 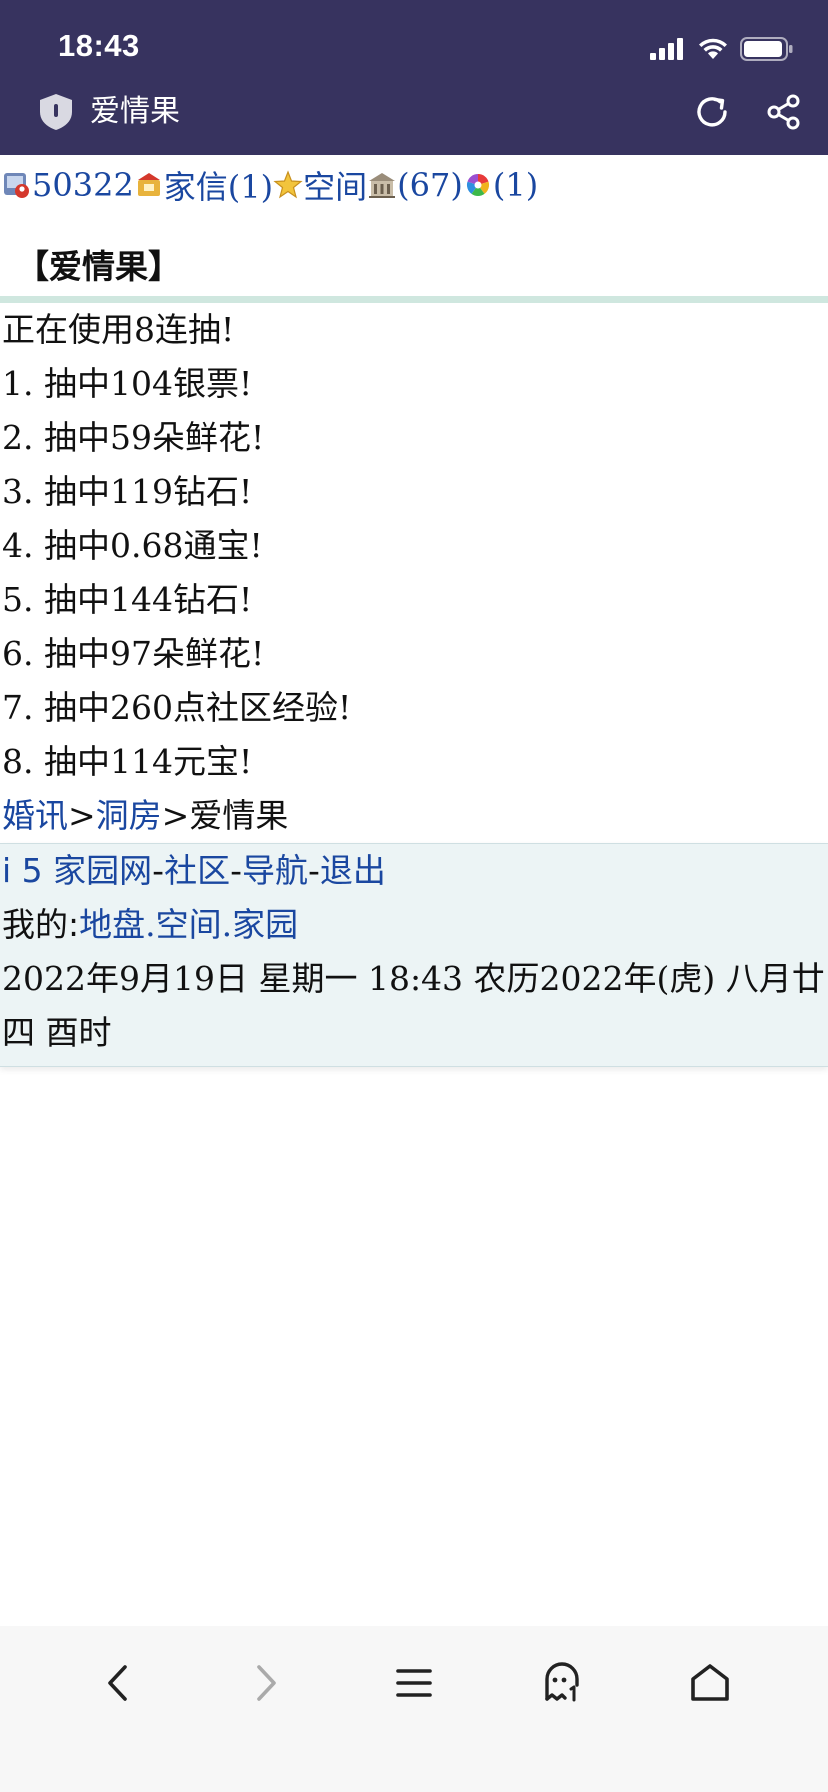 I want to click on intro-text: 正在使用8连抽!, so click(x=118, y=329).